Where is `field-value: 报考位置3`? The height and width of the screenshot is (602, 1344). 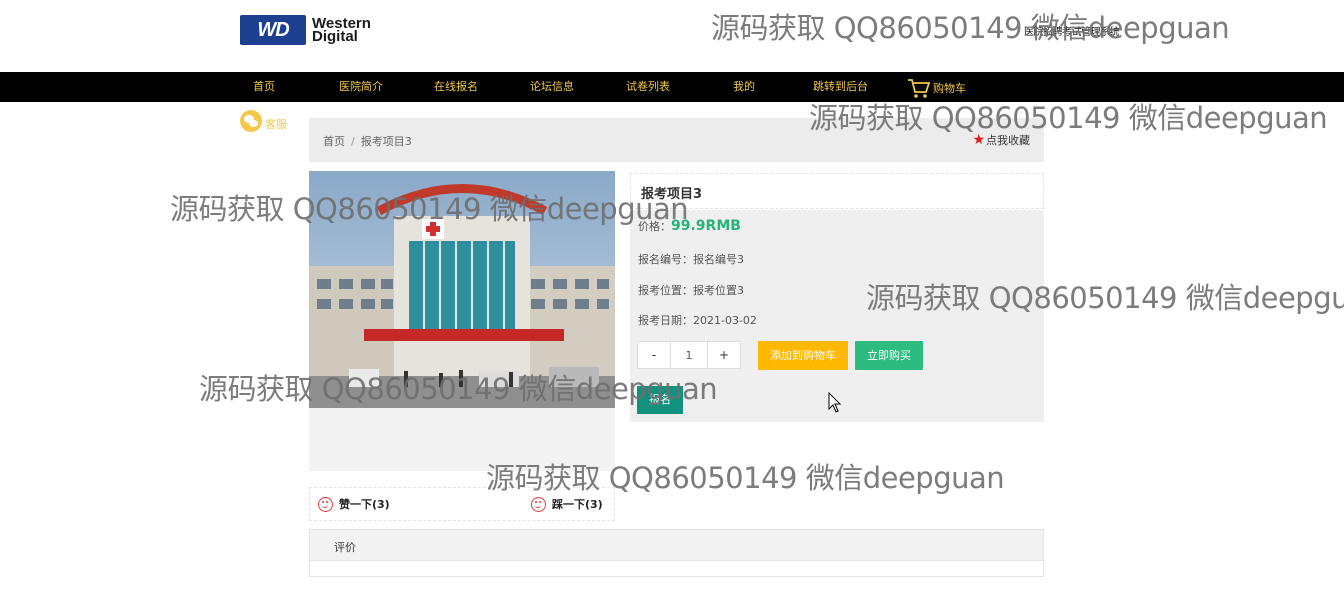
field-value: 报考位置3 is located at coordinates (718, 290).